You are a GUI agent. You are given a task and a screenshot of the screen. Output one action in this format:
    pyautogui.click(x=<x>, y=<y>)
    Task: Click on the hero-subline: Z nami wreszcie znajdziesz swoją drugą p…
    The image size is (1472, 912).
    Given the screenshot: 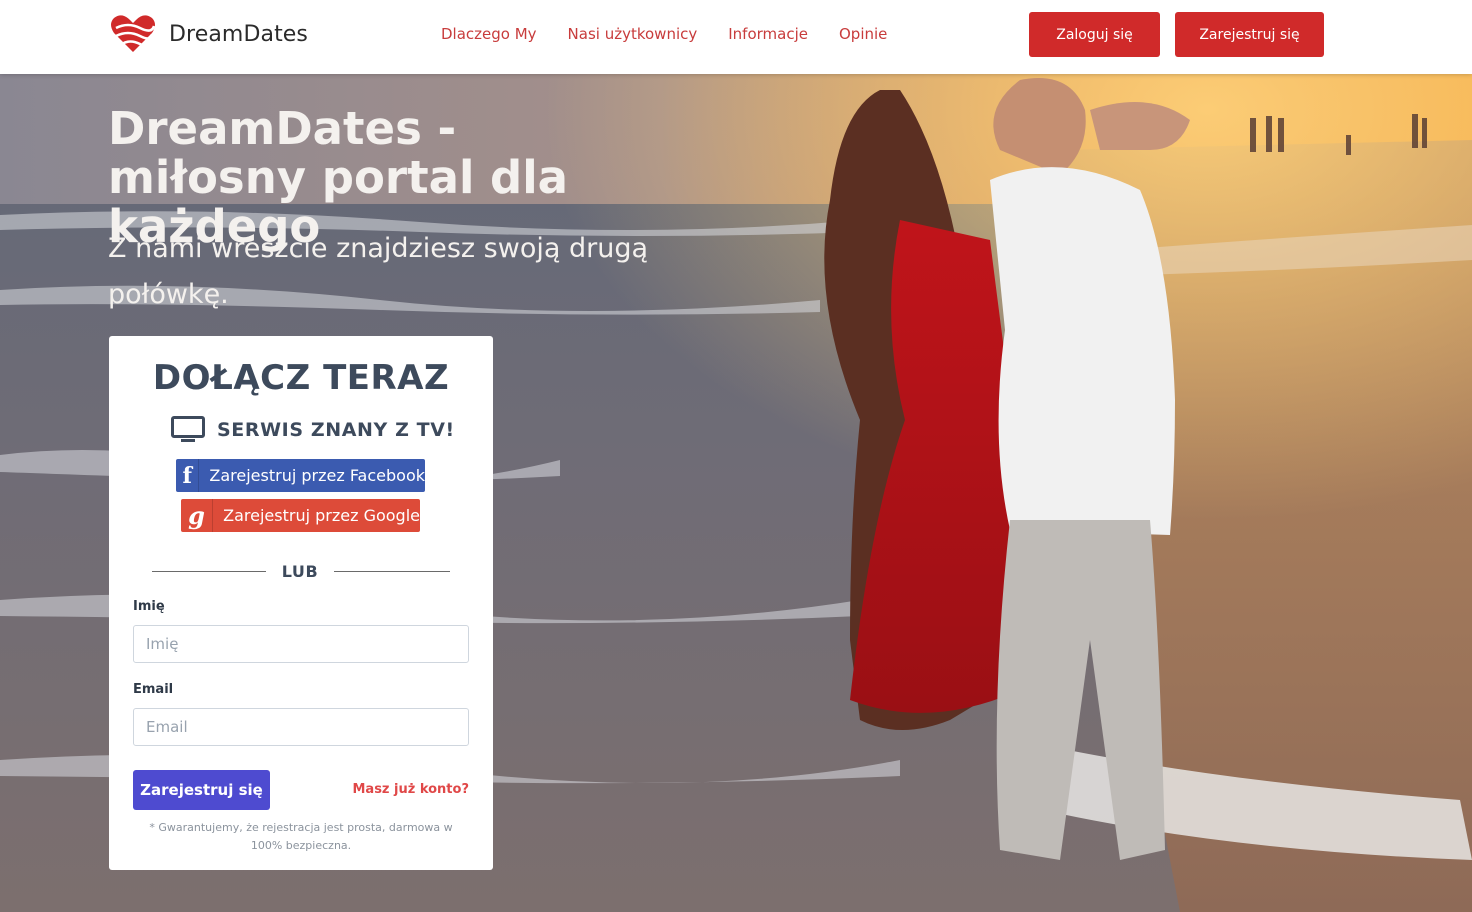 What is the action you would take?
    pyautogui.click(x=378, y=271)
    